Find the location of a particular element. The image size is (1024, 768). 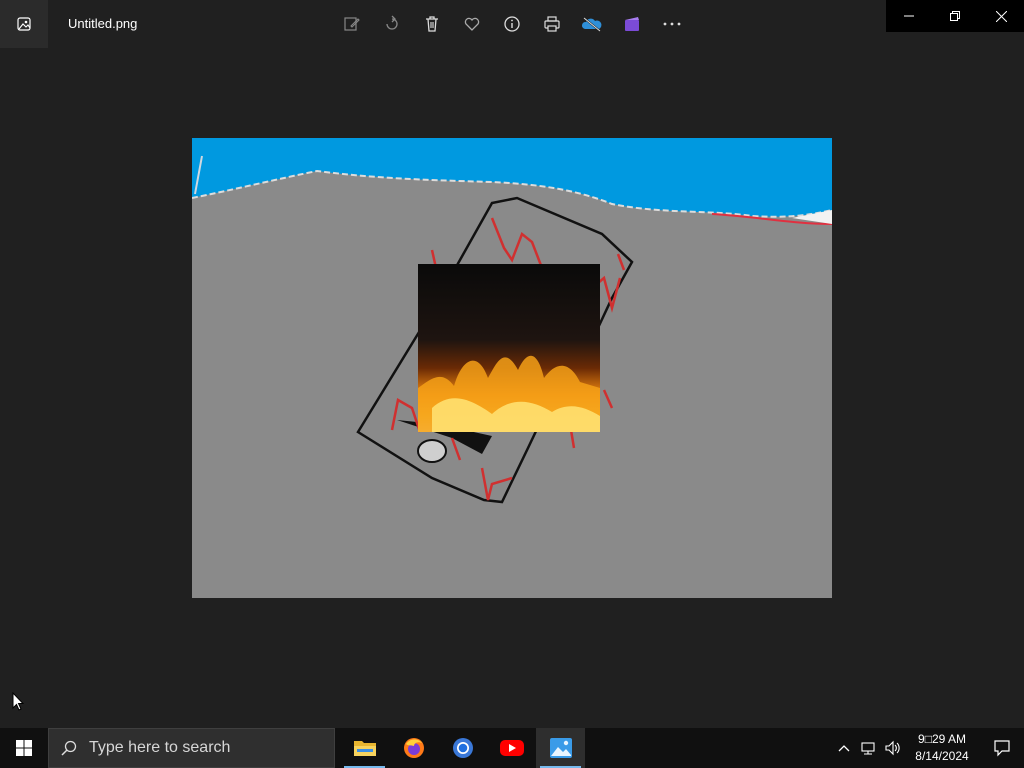

print-icon is located at coordinates (552, 24).